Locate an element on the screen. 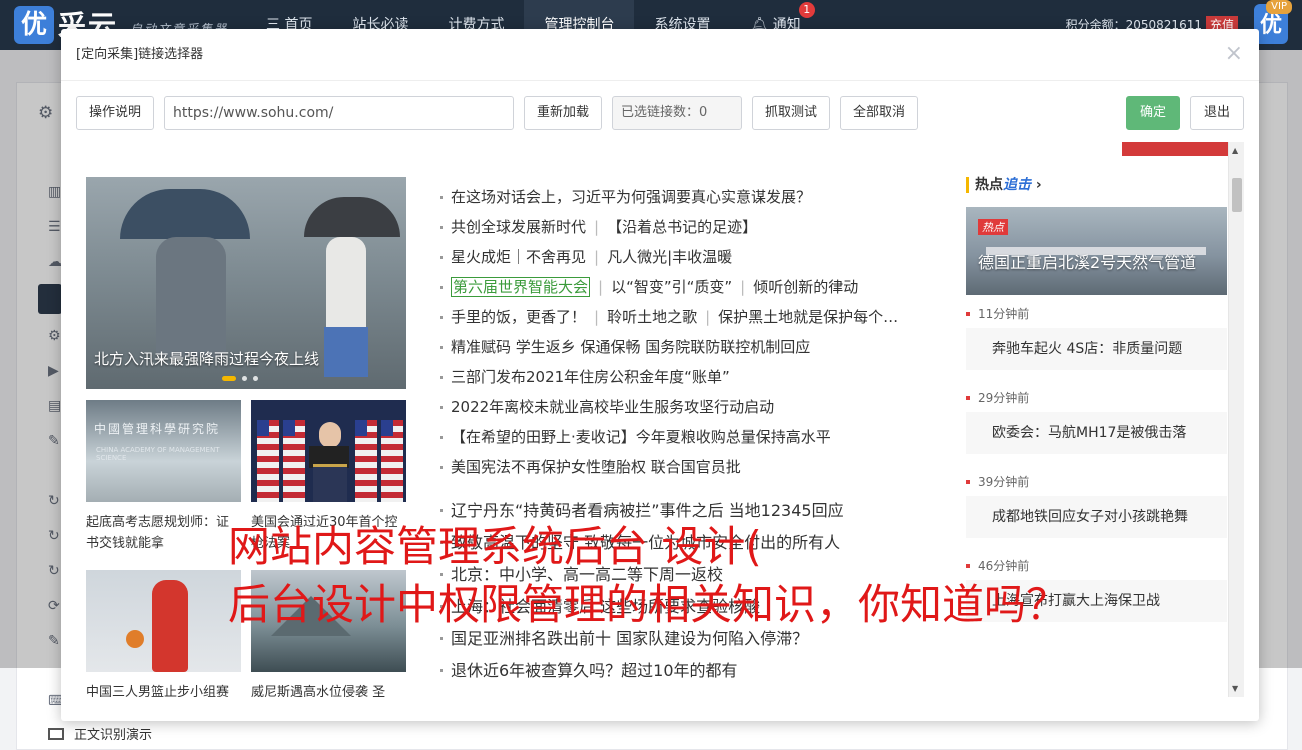 The height and width of the screenshot is (750, 1302). hot-item-link: 奔驰车起火 4S店：非质量问题 is located at coordinates (1096, 349).